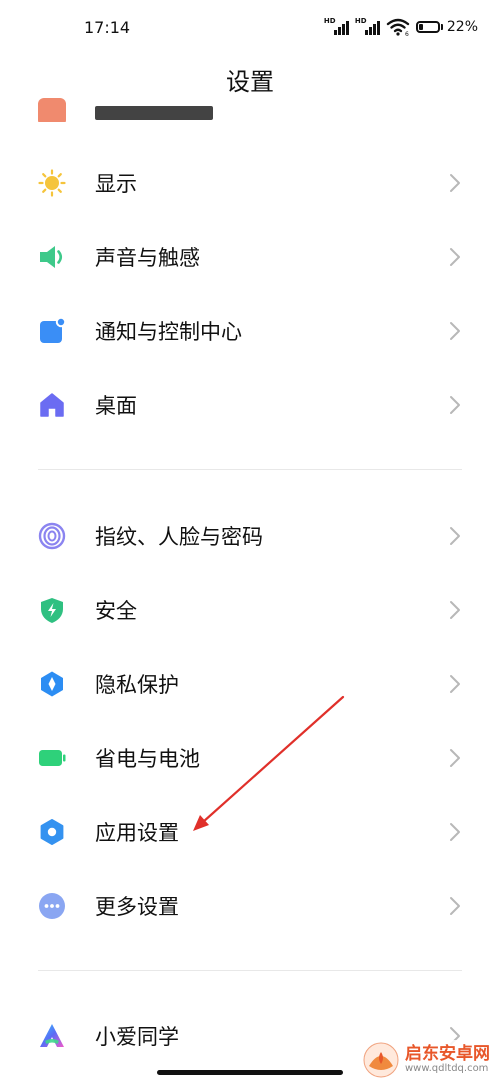  I want to click on watermark-logo-icon, so click(381, 1060).